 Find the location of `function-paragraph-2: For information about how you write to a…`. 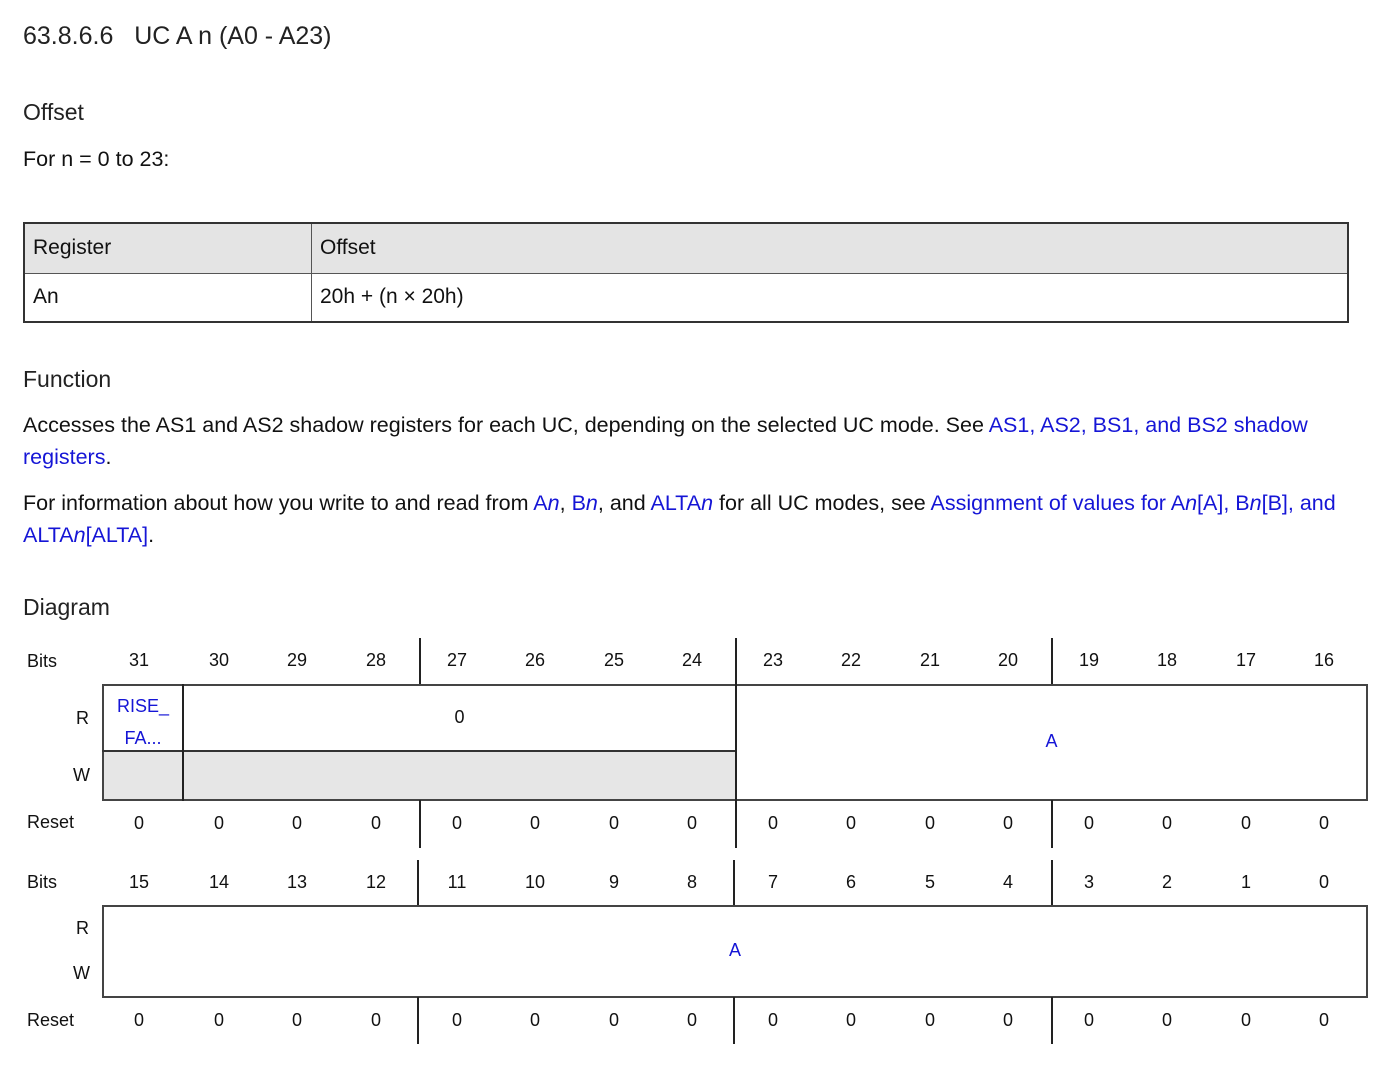

function-paragraph-2: For information about how you write to a… is located at coordinates (698, 519).